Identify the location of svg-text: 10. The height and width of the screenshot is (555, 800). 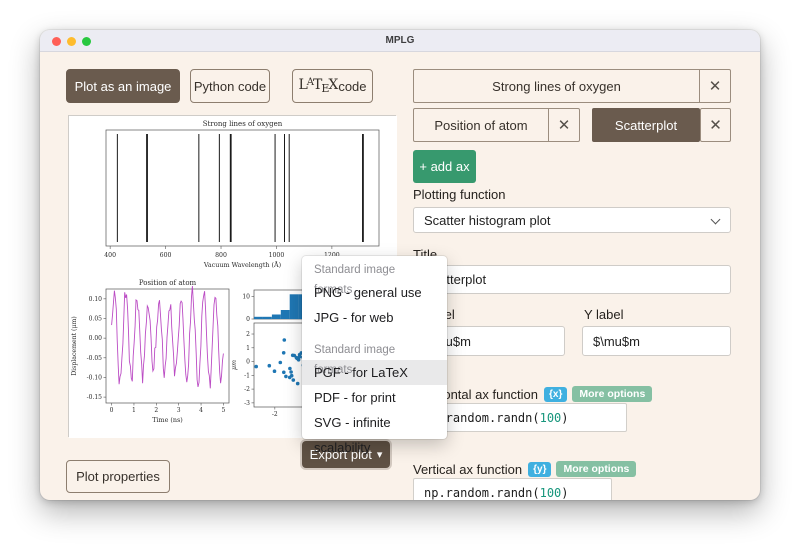
(246, 297).